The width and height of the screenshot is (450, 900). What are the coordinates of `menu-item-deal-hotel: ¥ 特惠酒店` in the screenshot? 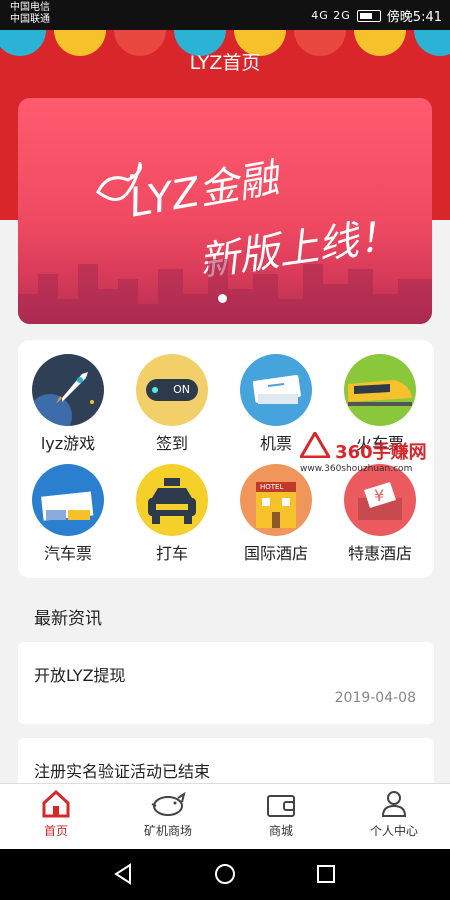 It's located at (380, 514).